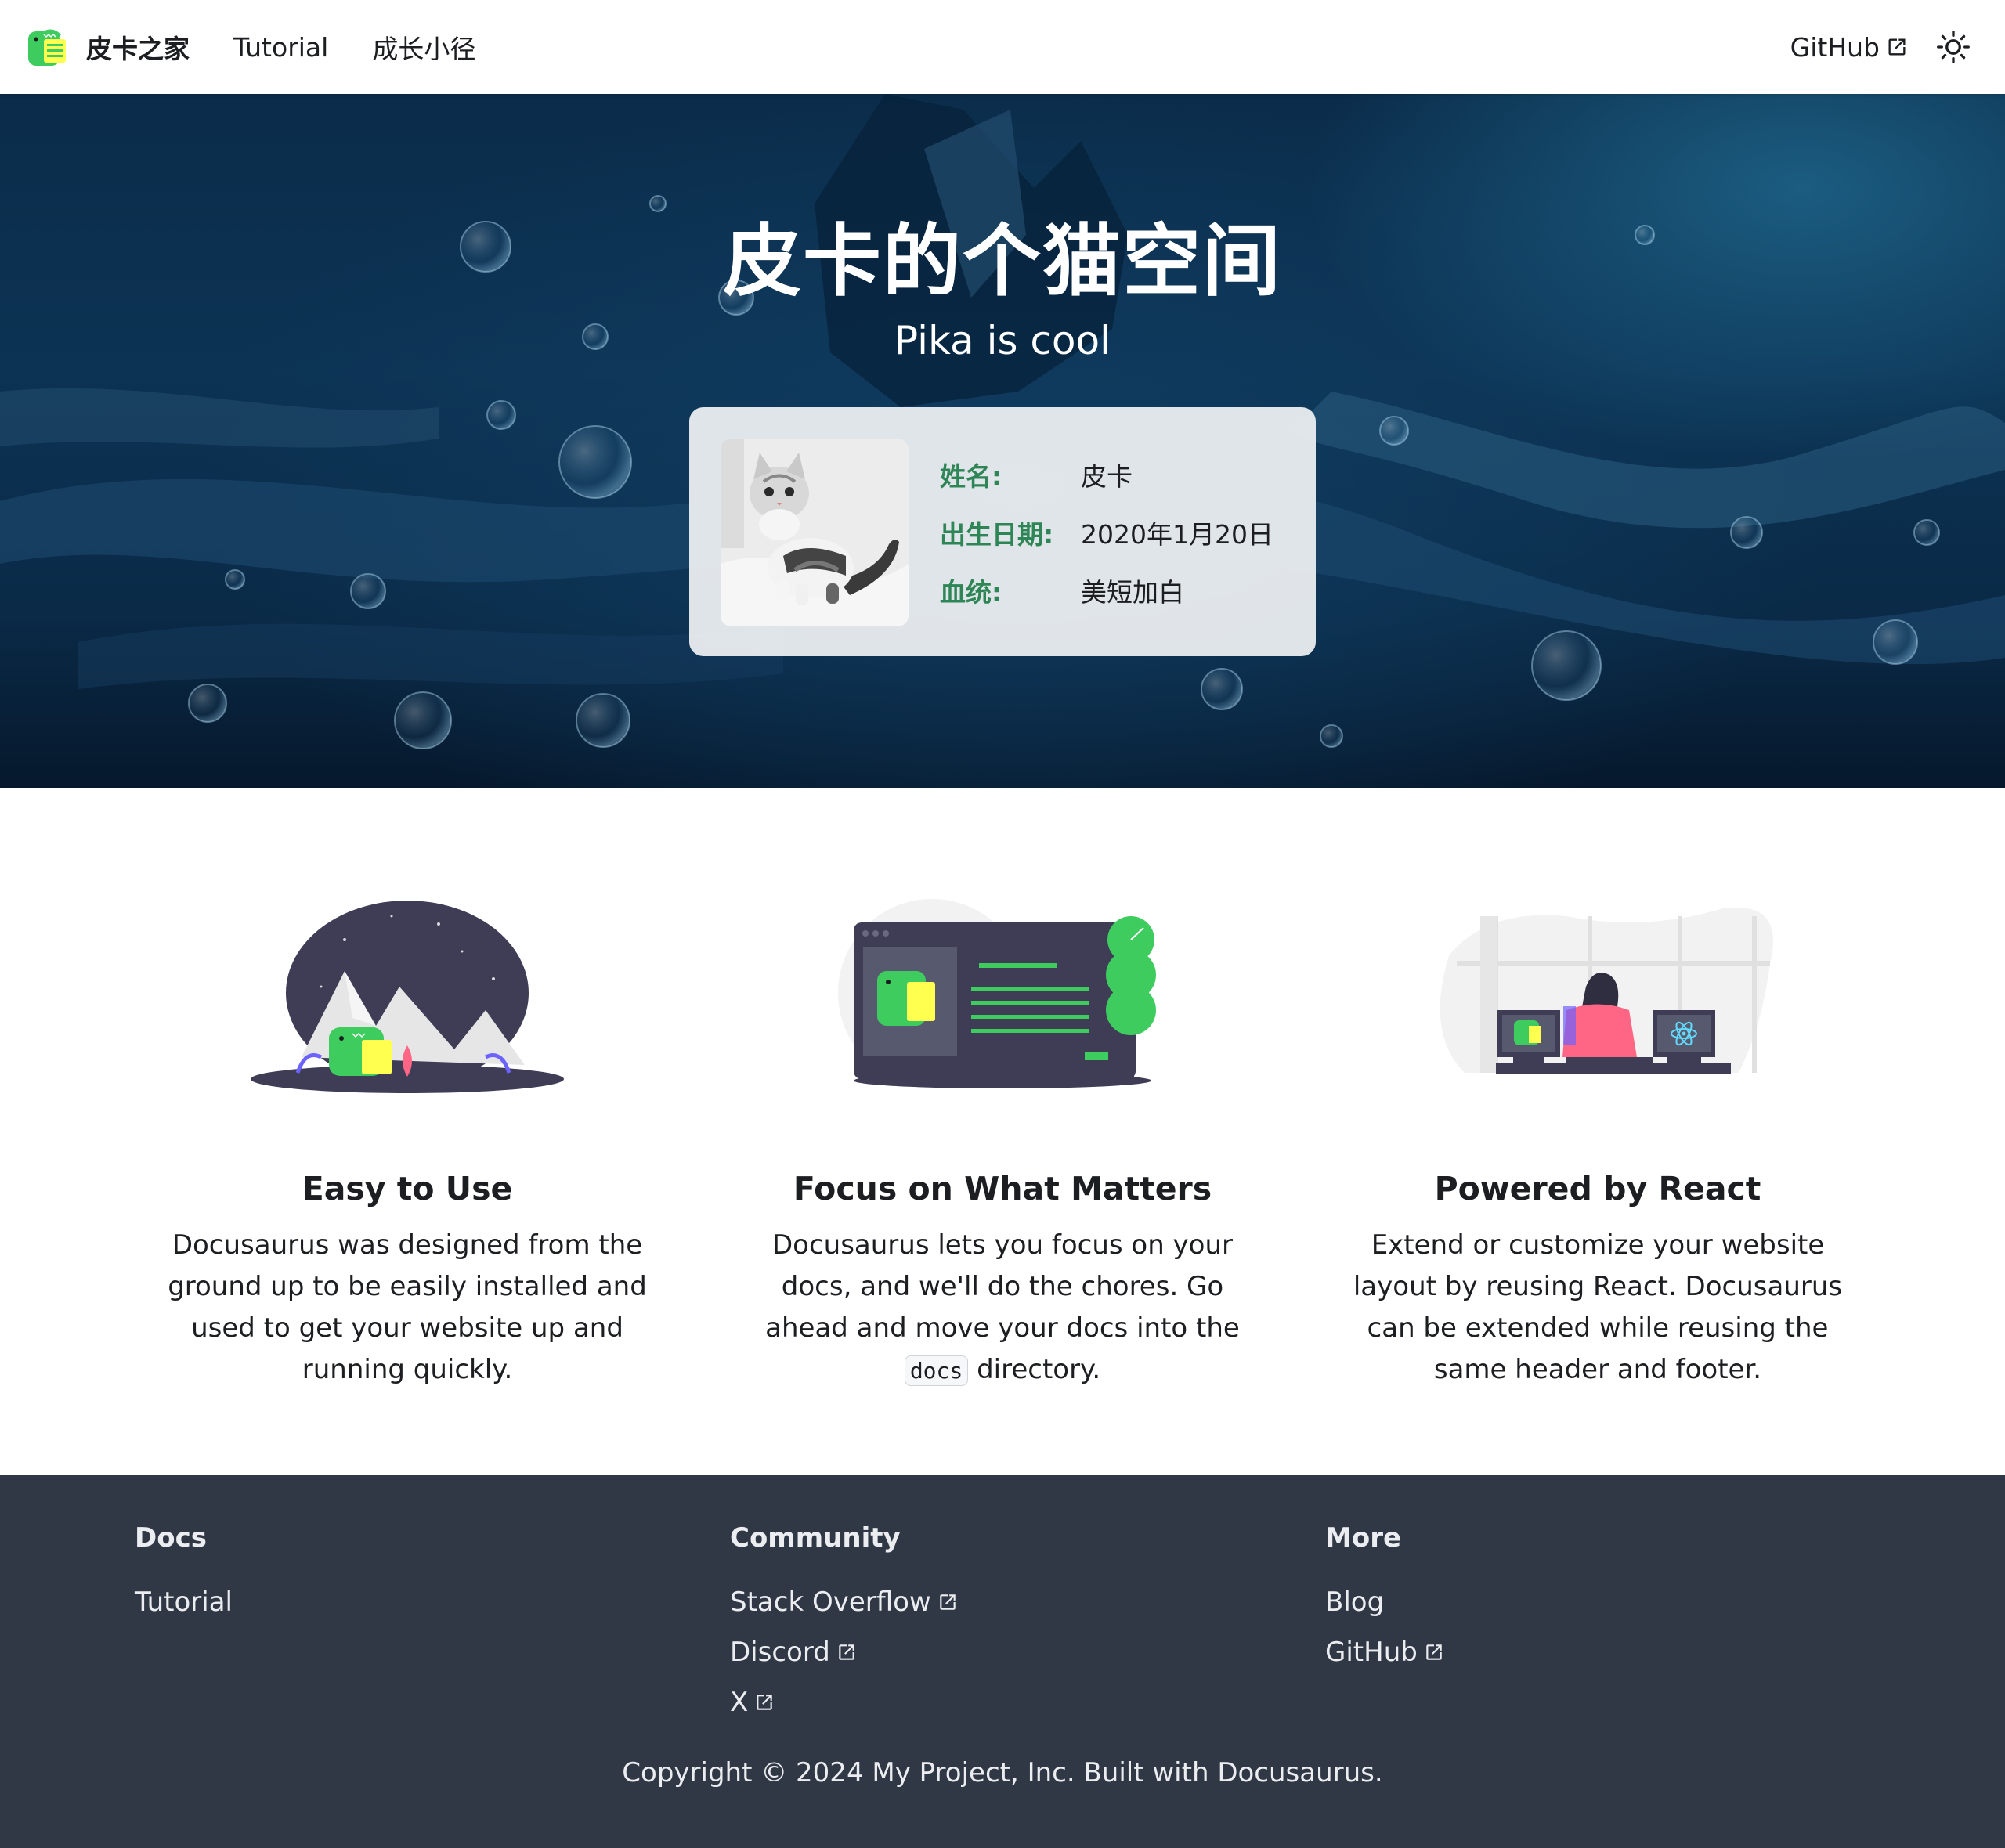 This screenshot has width=2005, height=1848. Describe the element at coordinates (423, 47) in the screenshot. I see `nav-link-growth-path: 成长小径` at that location.